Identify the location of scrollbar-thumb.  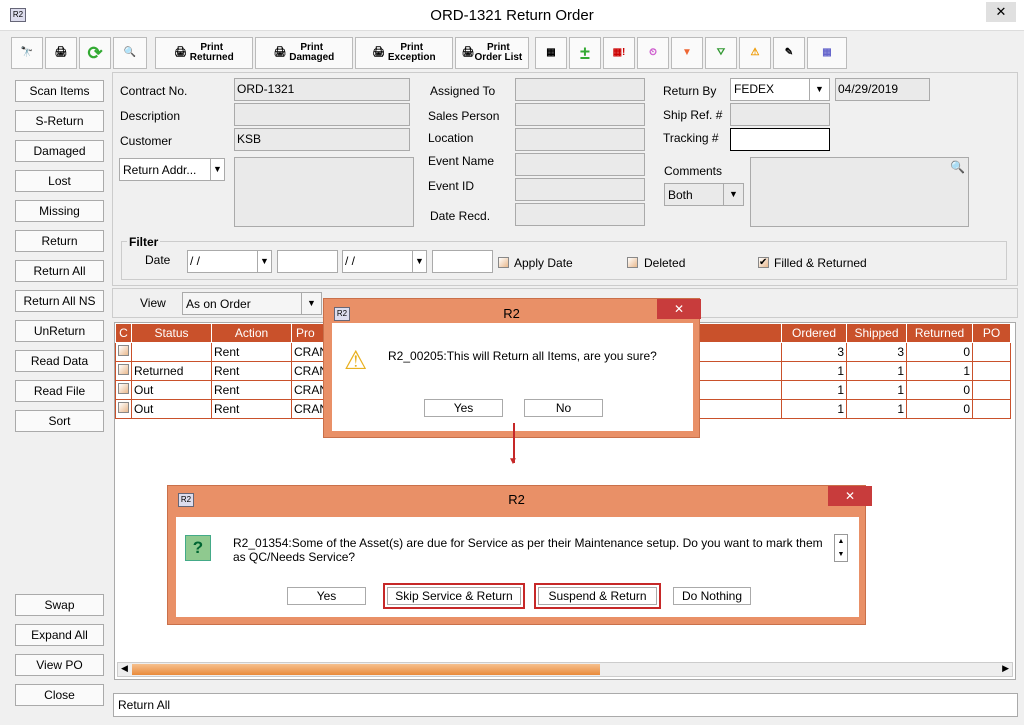
(366, 669).